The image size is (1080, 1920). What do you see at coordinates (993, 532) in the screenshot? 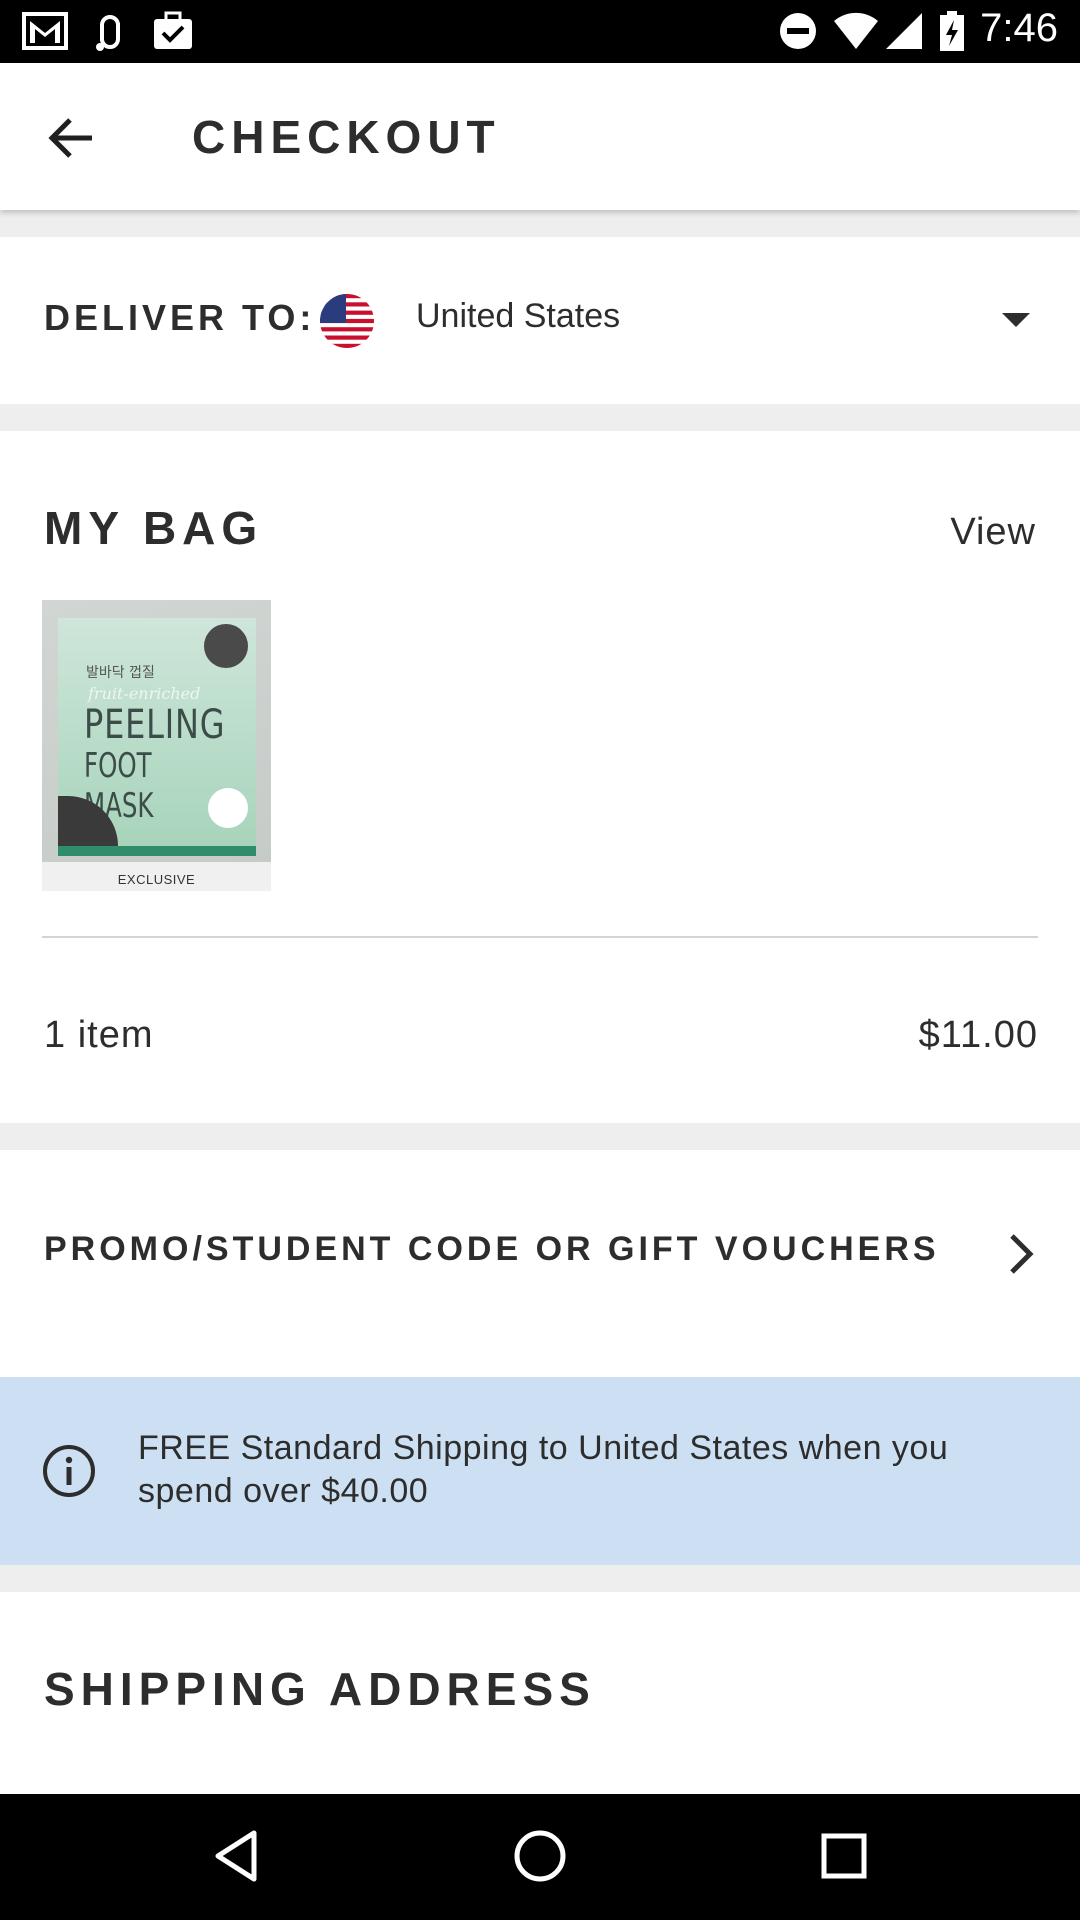
I see `view-bag-link: View` at bounding box center [993, 532].